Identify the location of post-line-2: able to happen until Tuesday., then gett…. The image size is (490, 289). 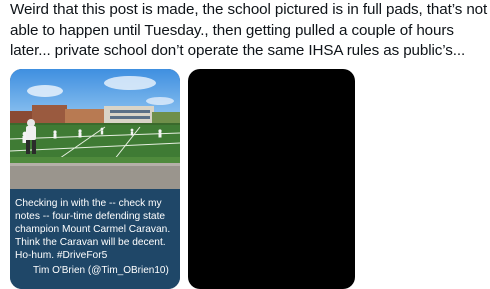
(232, 30).